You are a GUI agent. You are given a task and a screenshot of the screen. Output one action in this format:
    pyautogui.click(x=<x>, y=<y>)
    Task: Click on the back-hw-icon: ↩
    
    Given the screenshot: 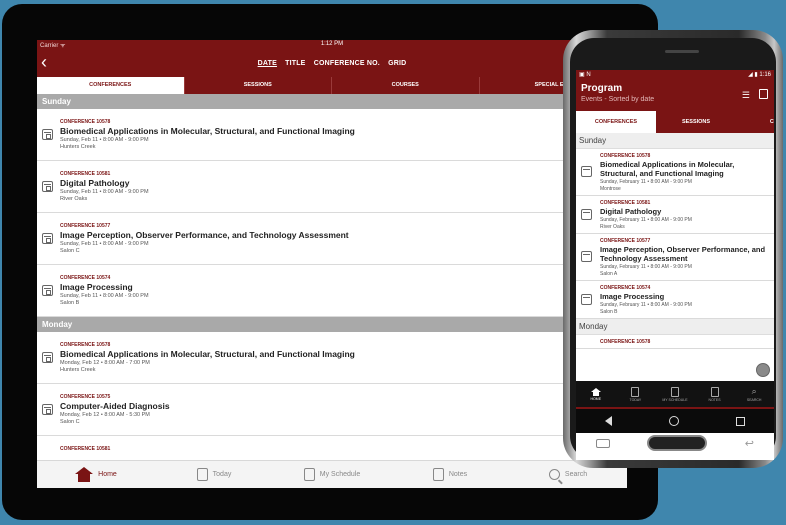 What is the action you would take?
    pyautogui.click(x=749, y=443)
    